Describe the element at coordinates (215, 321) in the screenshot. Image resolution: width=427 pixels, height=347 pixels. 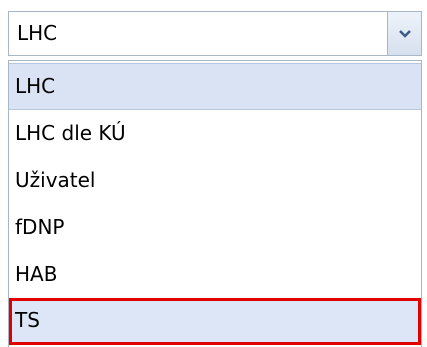
I see `dropdown-option-ts: TS` at that location.